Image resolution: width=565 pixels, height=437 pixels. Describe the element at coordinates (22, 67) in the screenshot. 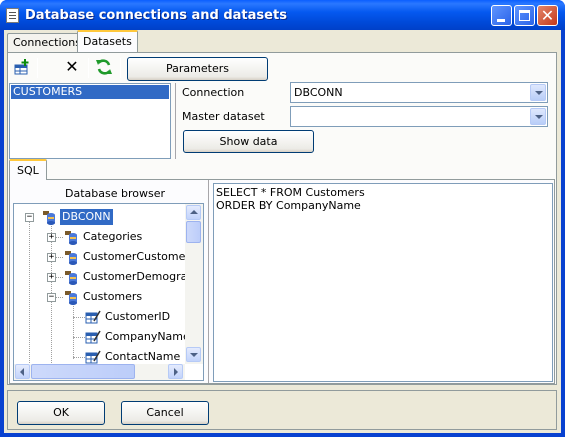

I see `add-dataset-icon` at that location.